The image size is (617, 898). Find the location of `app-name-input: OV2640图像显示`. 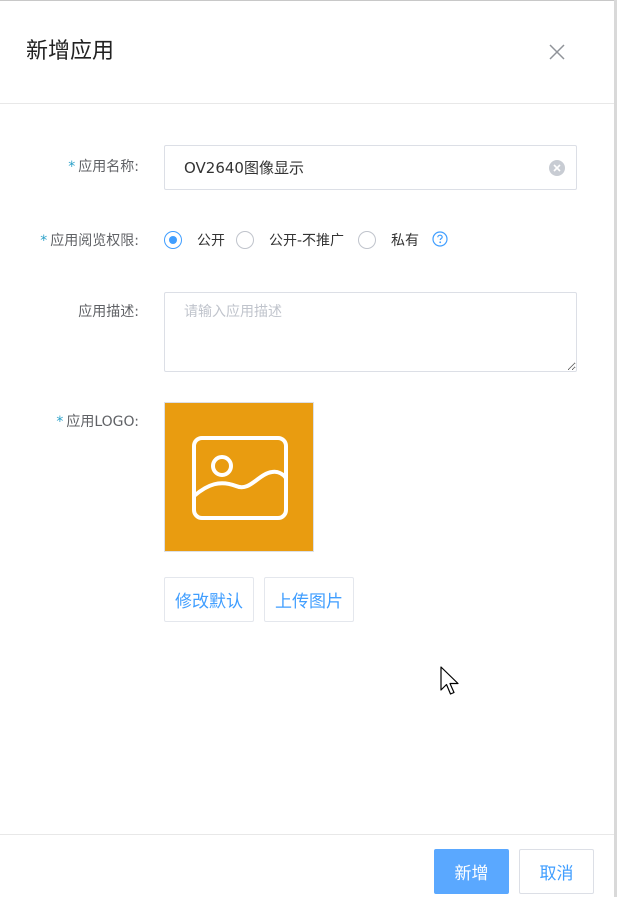

app-name-input: OV2640图像显示 is located at coordinates (370, 167).